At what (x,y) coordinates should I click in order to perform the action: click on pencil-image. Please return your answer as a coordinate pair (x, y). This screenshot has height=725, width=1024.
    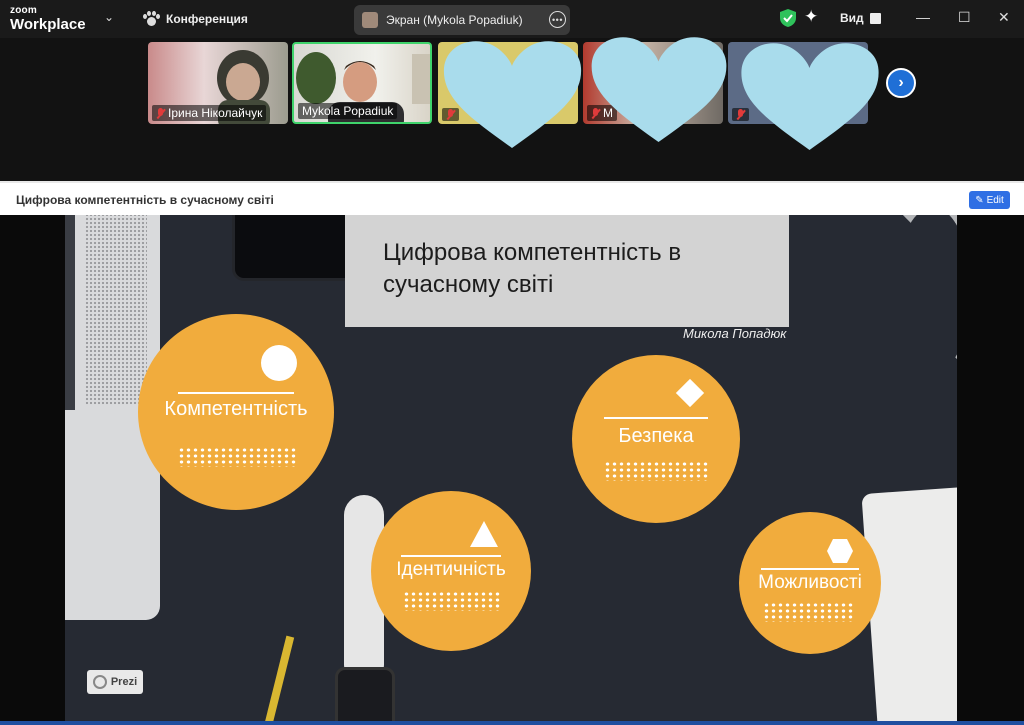
    Looking at the image, I should click on (277, 680).